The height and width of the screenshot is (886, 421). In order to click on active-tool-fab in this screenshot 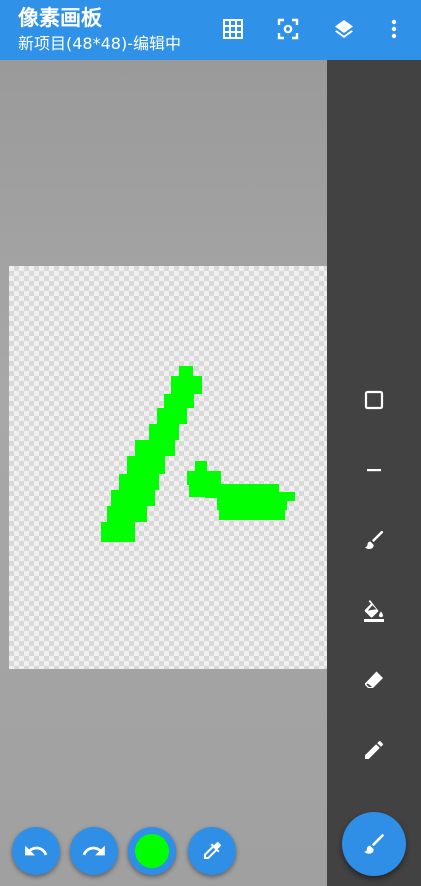, I will do `click(374, 844)`.